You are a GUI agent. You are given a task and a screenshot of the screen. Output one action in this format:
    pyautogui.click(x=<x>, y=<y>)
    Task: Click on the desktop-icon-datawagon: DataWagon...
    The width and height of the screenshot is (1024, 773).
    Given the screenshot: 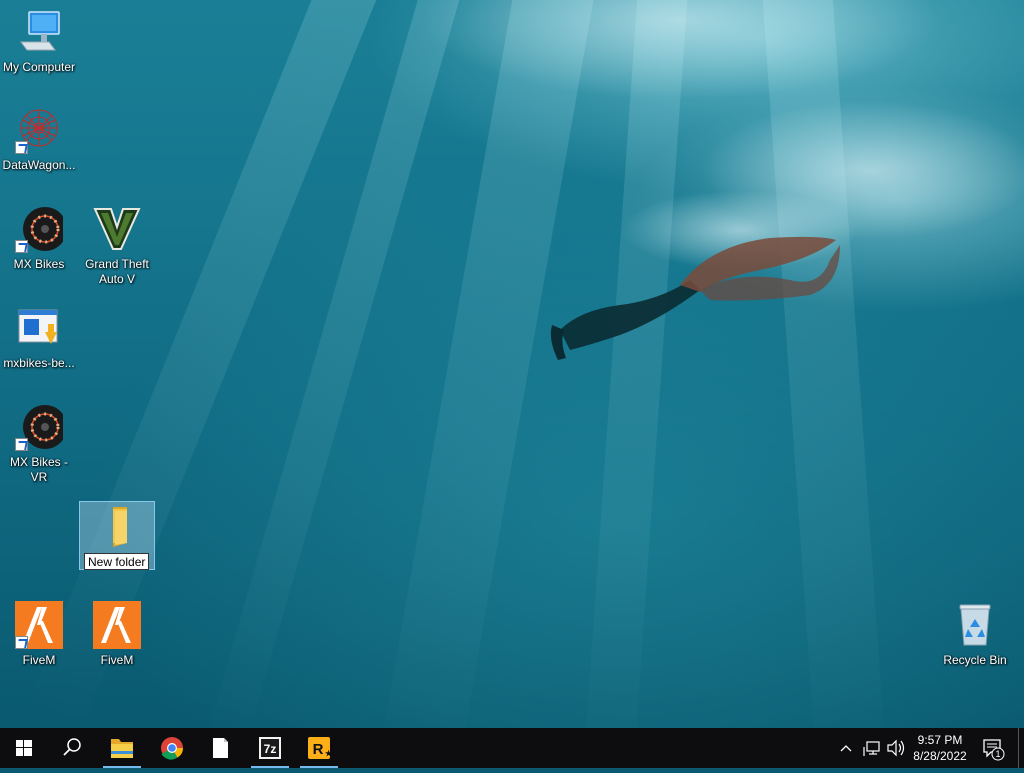 What is the action you would take?
    pyautogui.click(x=39, y=139)
    